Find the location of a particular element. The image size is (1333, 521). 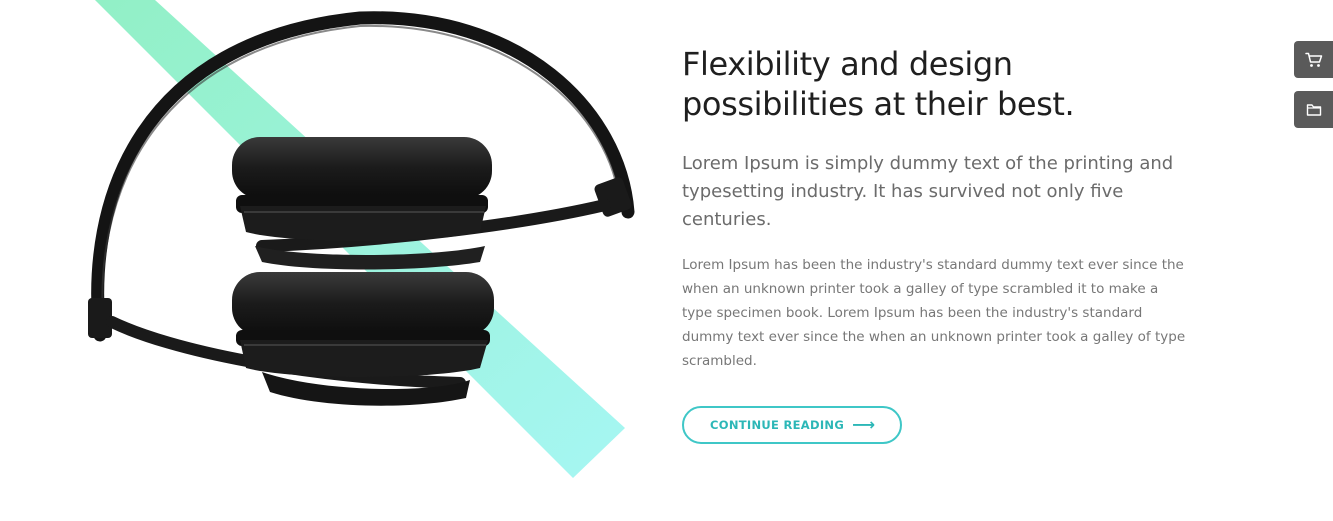

upper-ear-cushion is located at coordinates (362, 168).